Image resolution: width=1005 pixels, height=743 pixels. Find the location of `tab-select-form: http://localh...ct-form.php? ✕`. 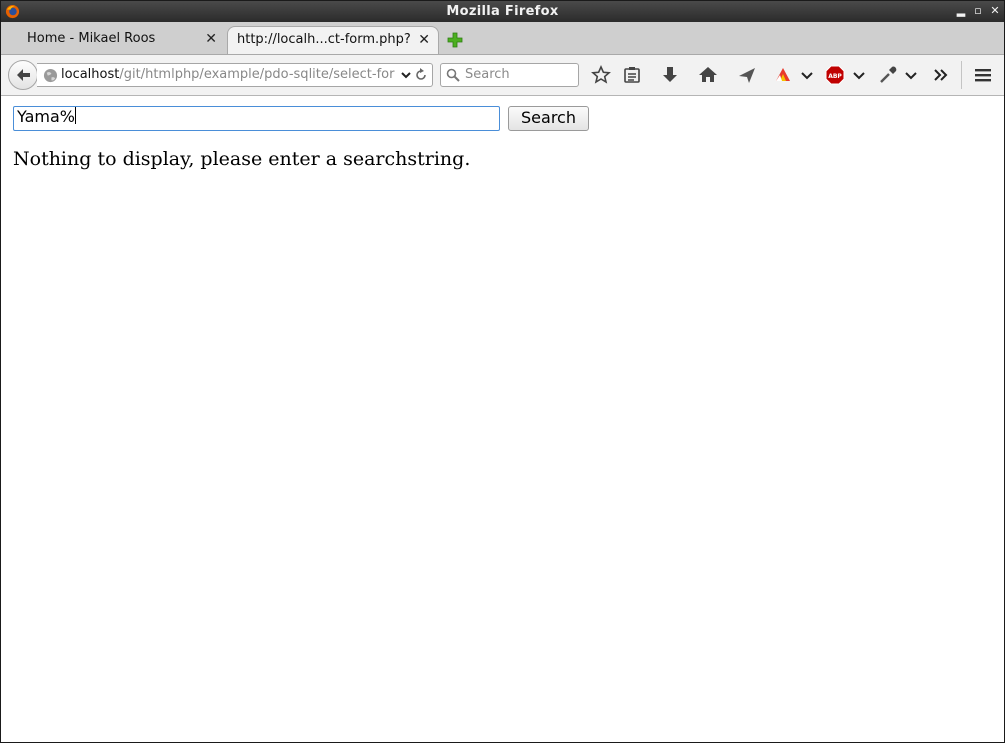

tab-select-form: http://localh...ct-form.php? ✕ is located at coordinates (333, 40).